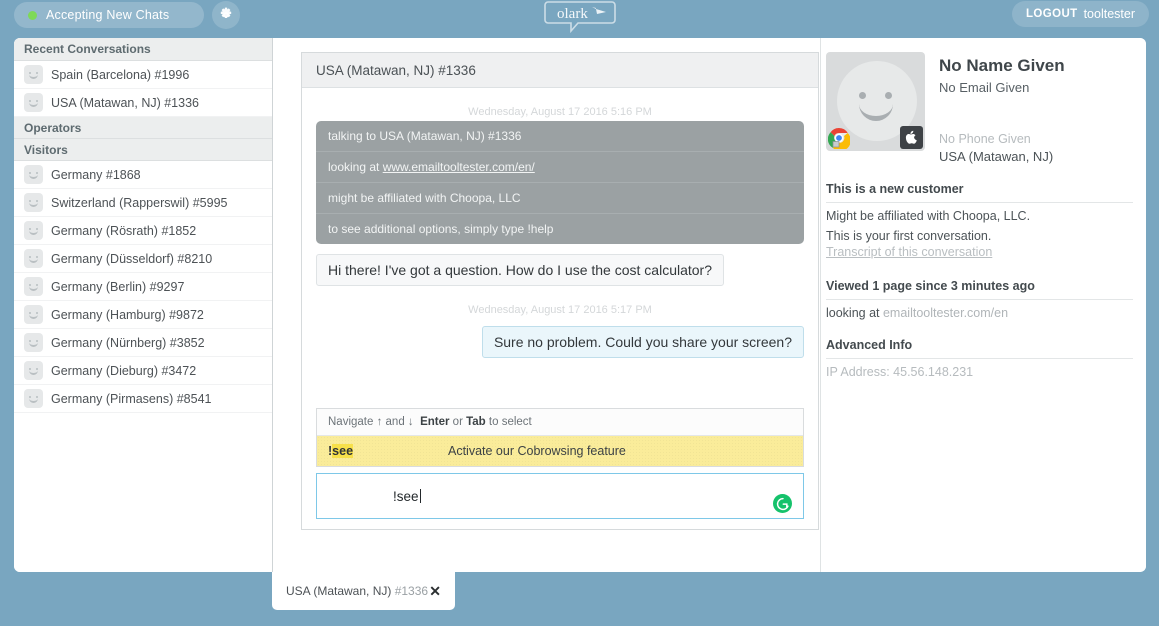 Image resolution: width=1159 pixels, height=626 pixels. I want to click on sidebar-item-visitor: Germany (Pirmasens) #8541, so click(143, 399).